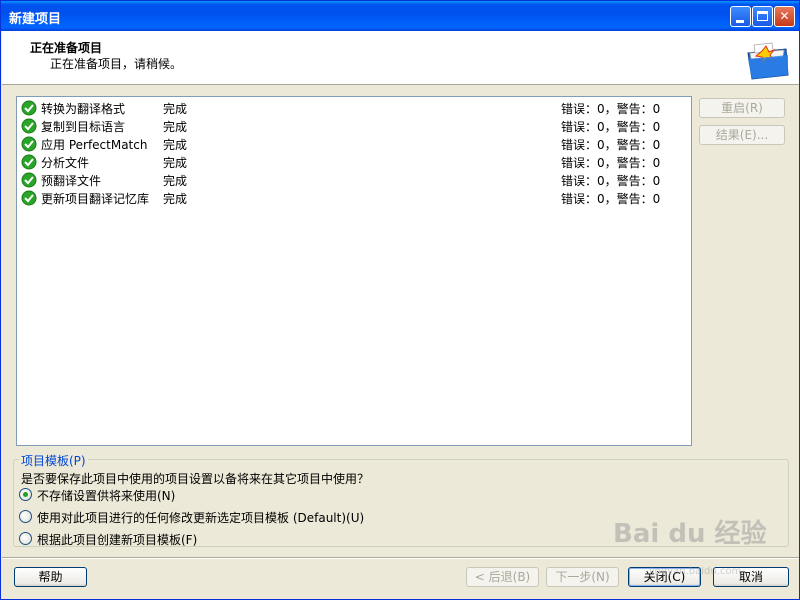  Describe the element at coordinates (582, 577) in the screenshot. I see `next-button: 下一步(N)` at that location.